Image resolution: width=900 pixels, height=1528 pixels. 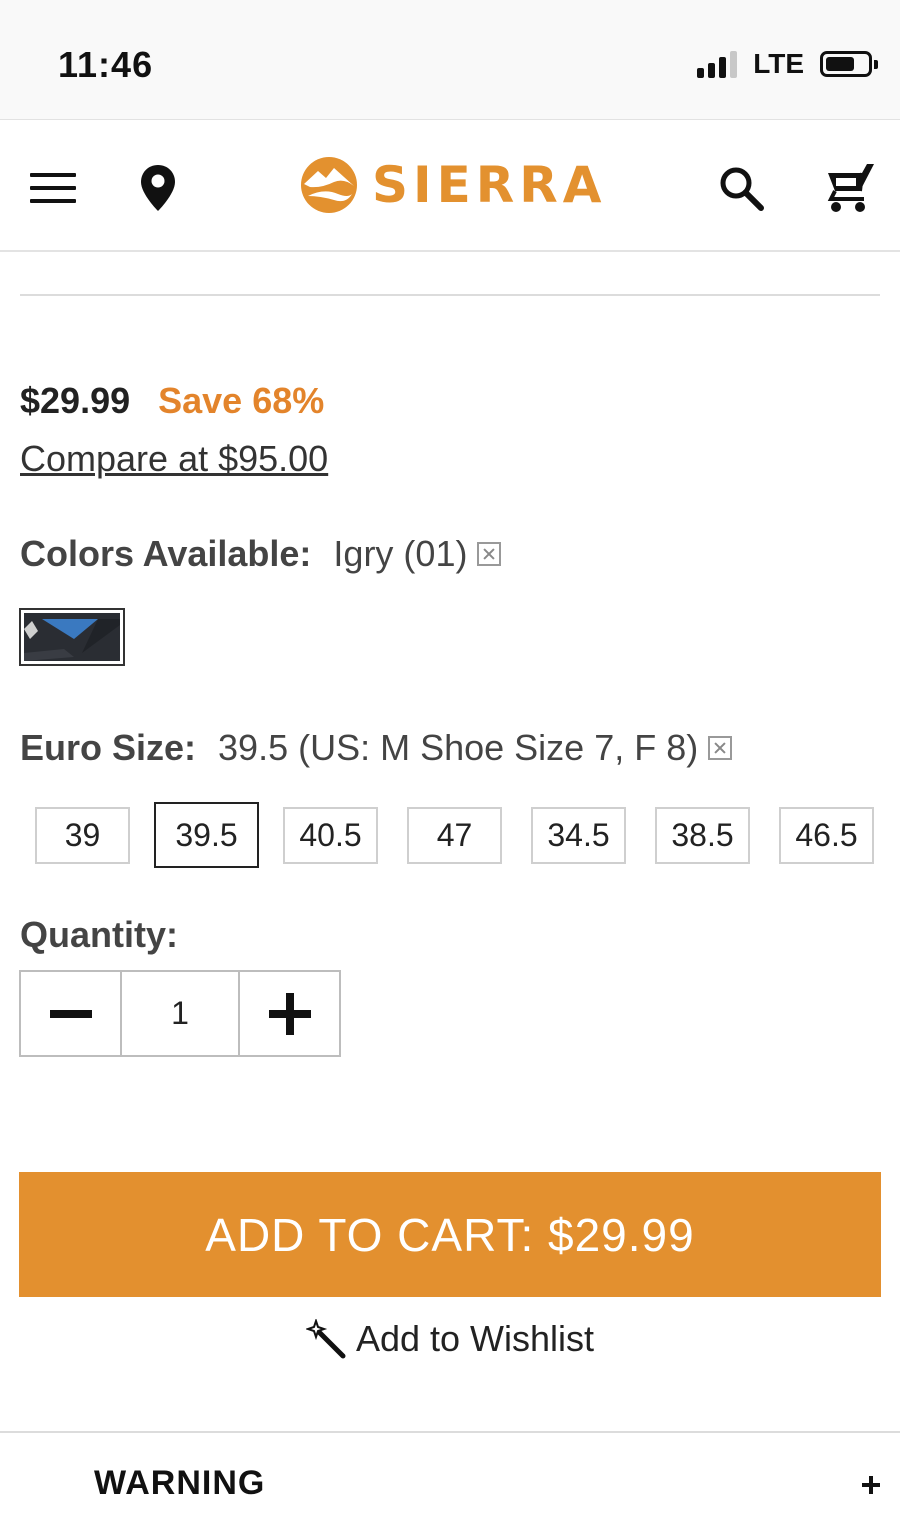 I want to click on savings-badge: Save 68%, so click(x=241, y=400).